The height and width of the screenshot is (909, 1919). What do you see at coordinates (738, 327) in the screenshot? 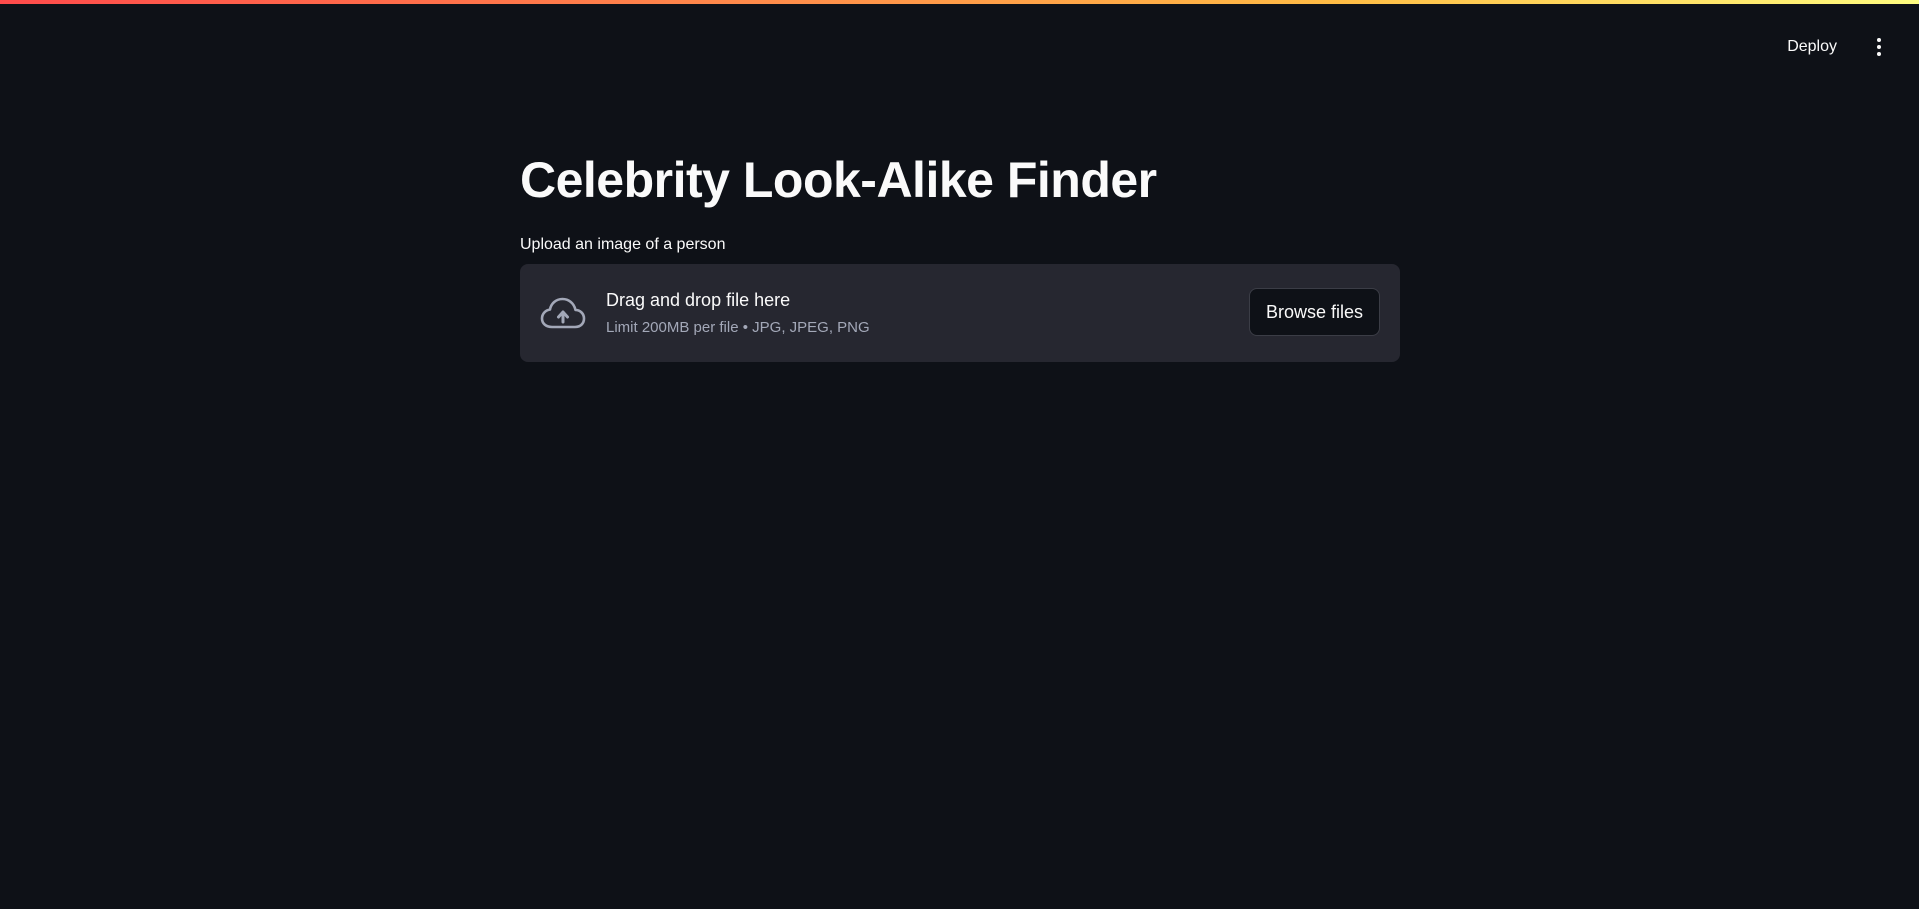
I see `dropzone-limits: Limit 200MB per file • JPG, JPEG, PNG` at bounding box center [738, 327].